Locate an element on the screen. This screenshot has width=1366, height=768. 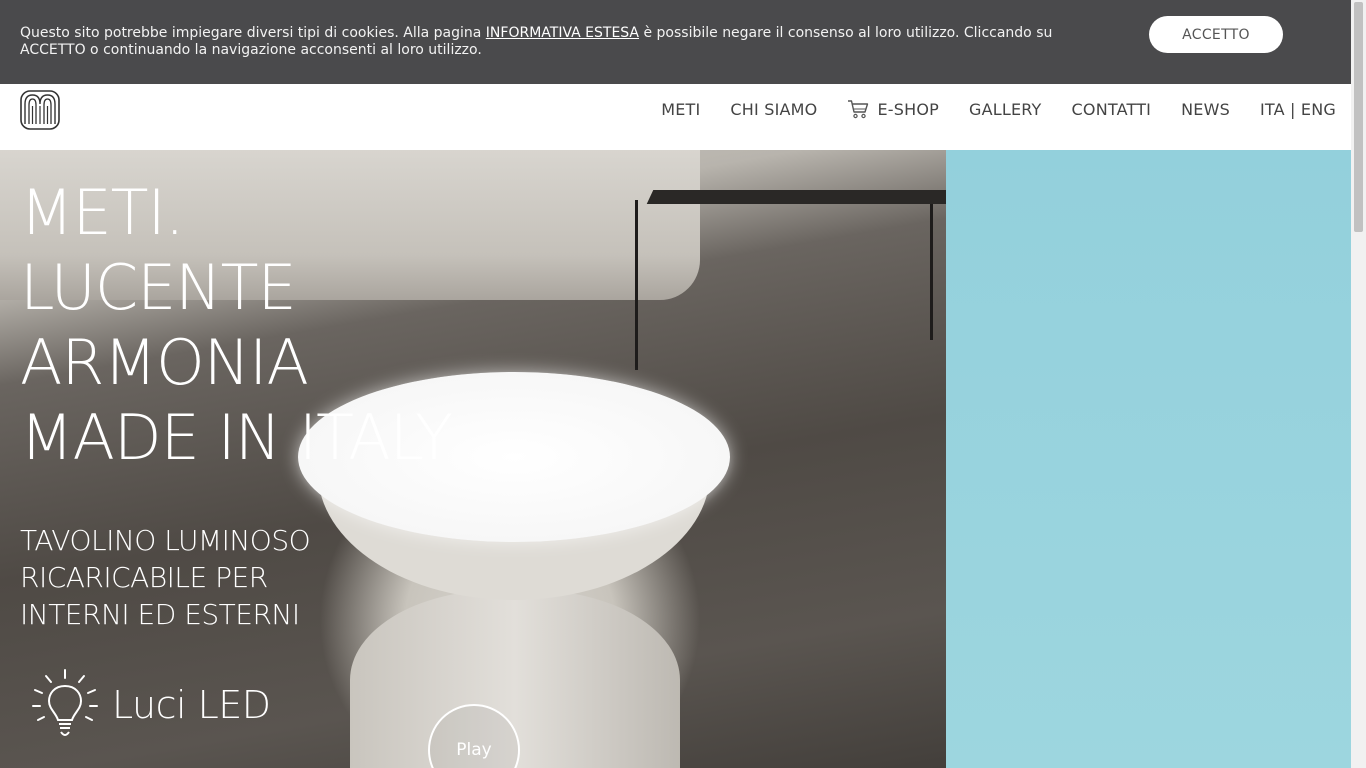
nav-item-e-shop: E-SHOP is located at coordinates (893, 109).